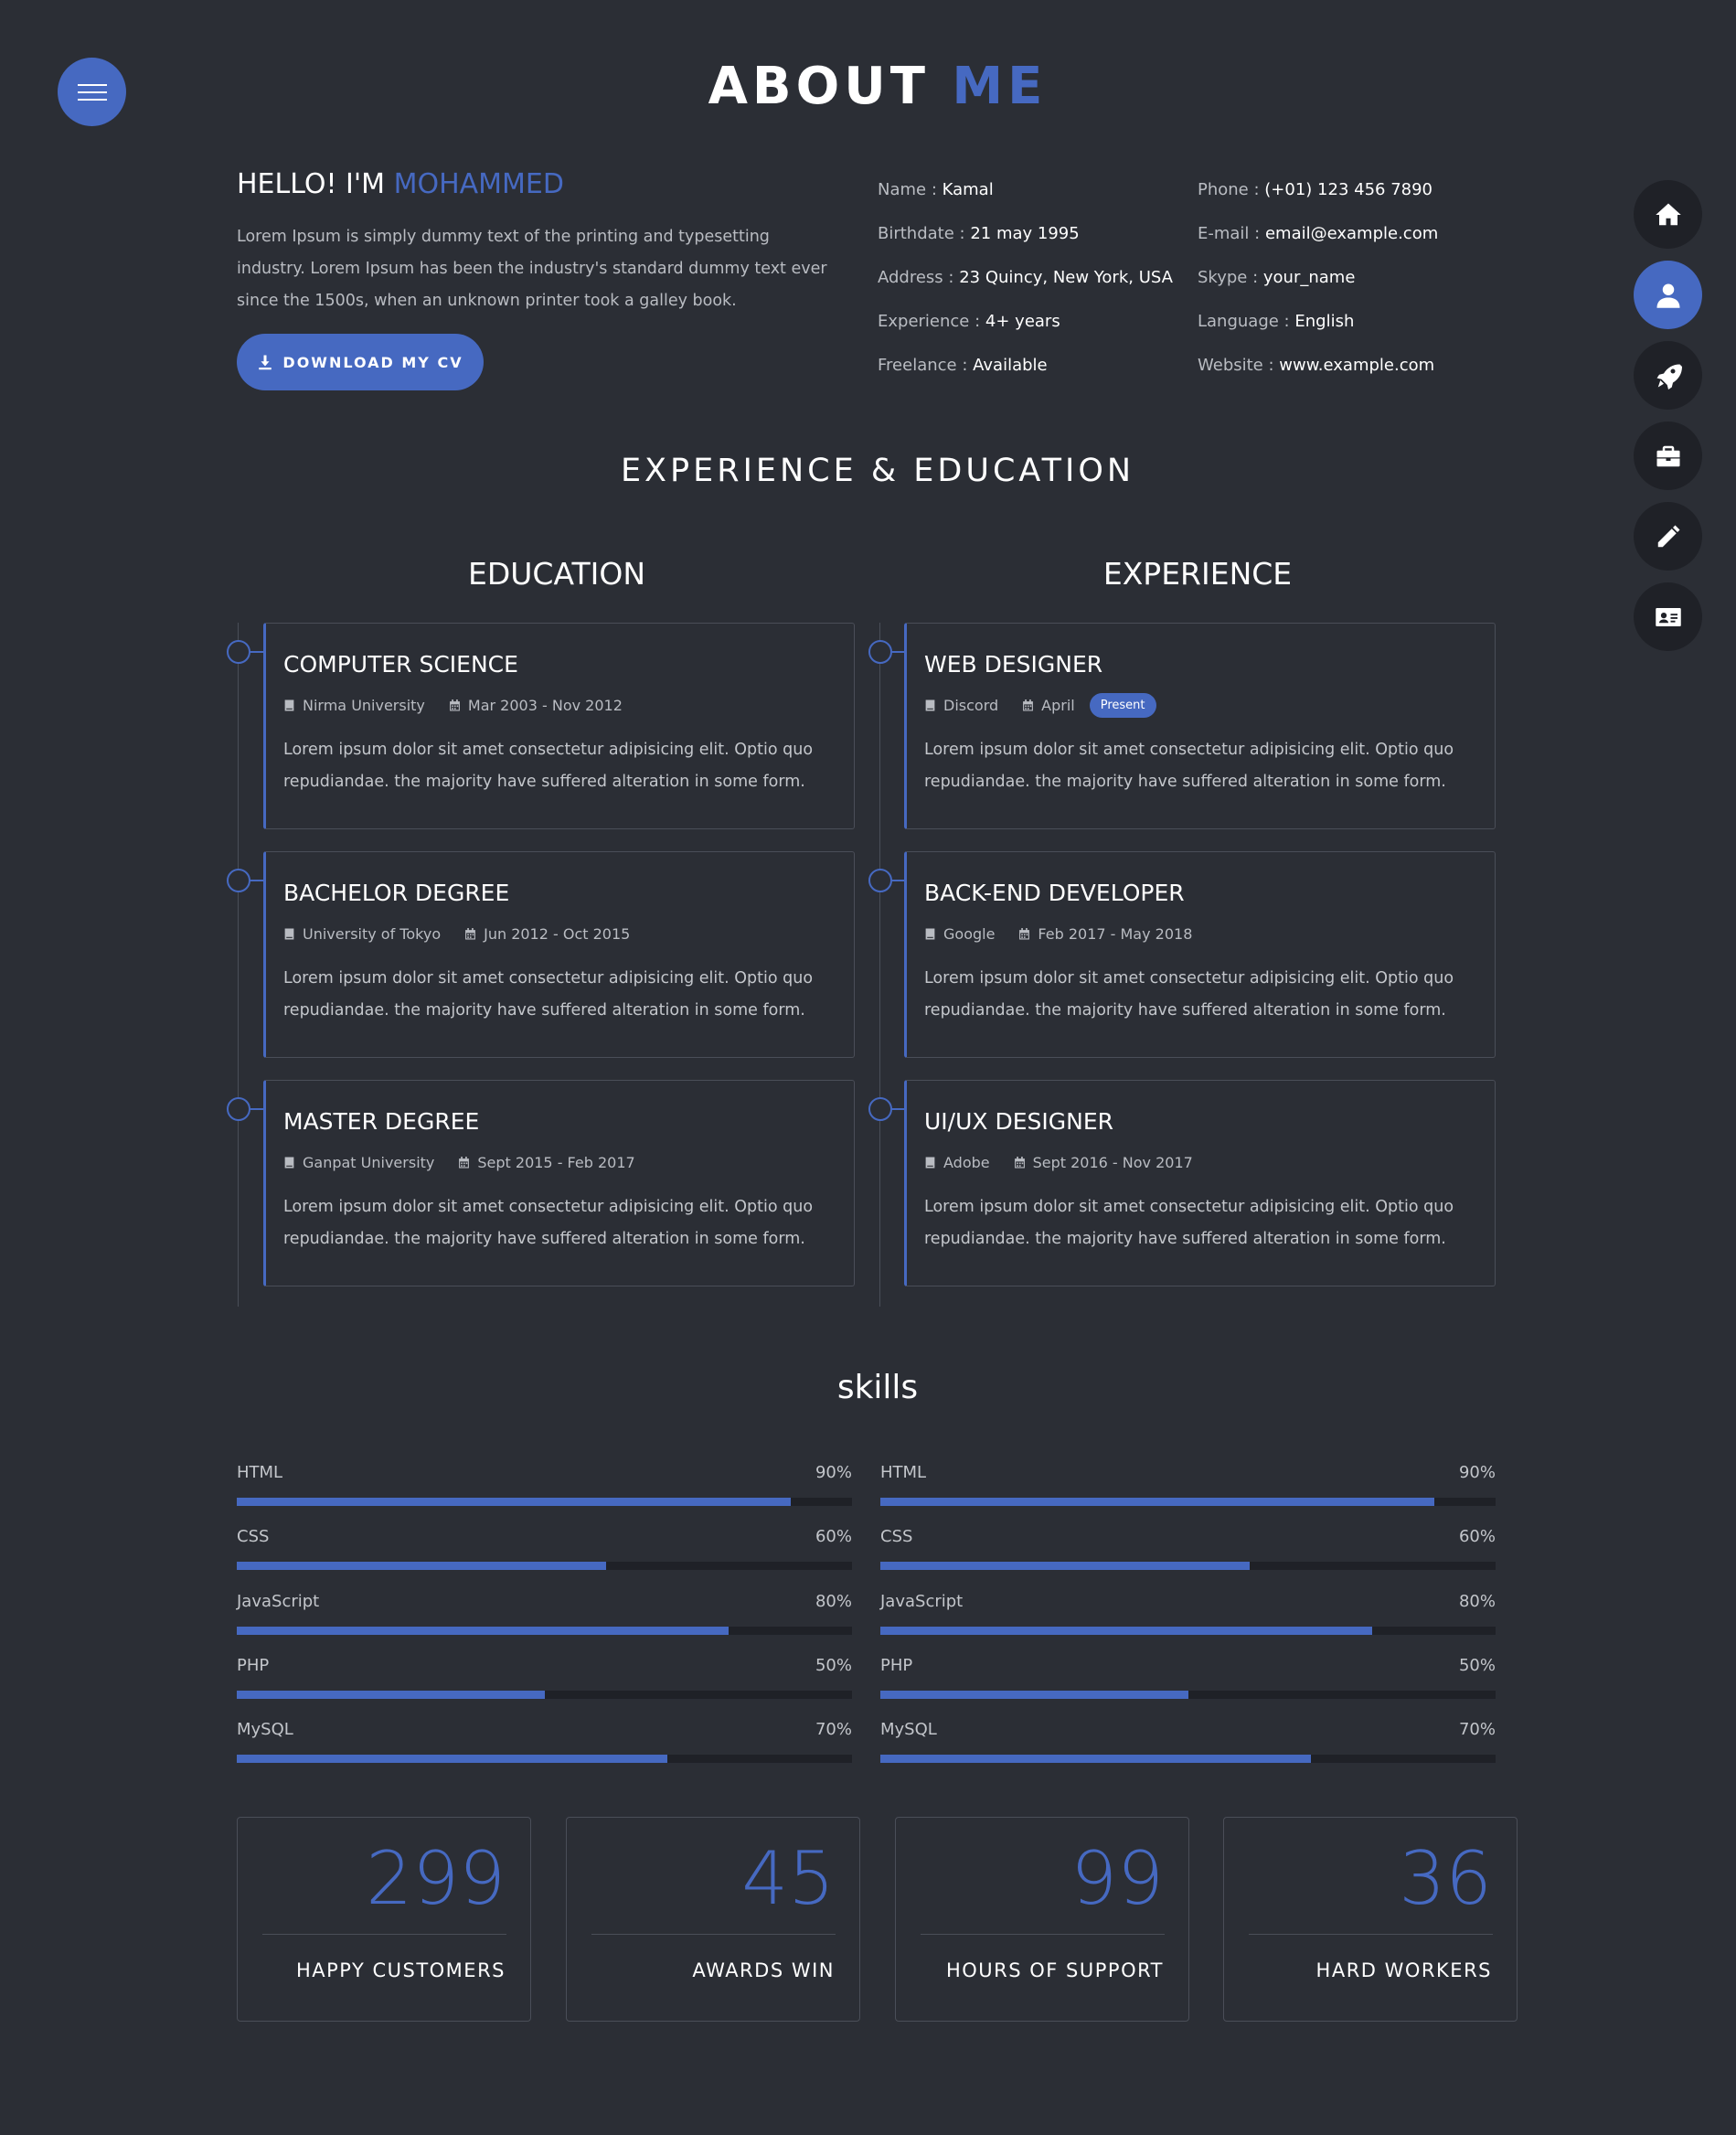  I want to click on card-title: BACHELOR DEGREE, so click(396, 893).